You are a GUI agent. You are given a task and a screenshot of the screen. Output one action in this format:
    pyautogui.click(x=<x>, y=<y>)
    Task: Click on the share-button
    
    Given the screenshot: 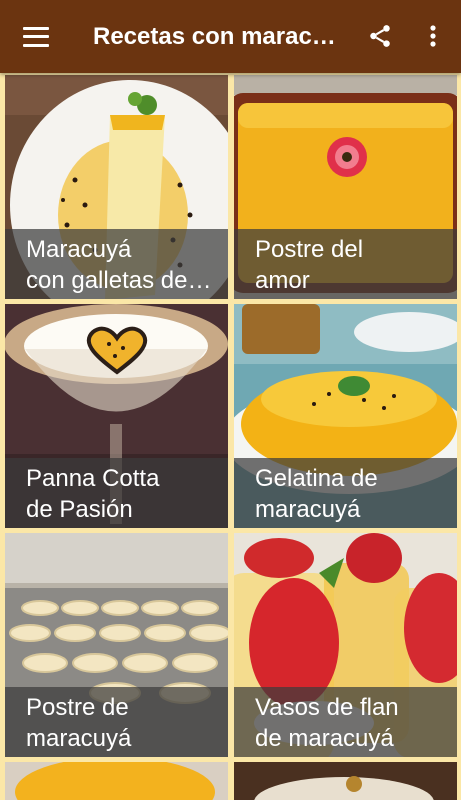 What is the action you would take?
    pyautogui.click(x=380, y=36)
    